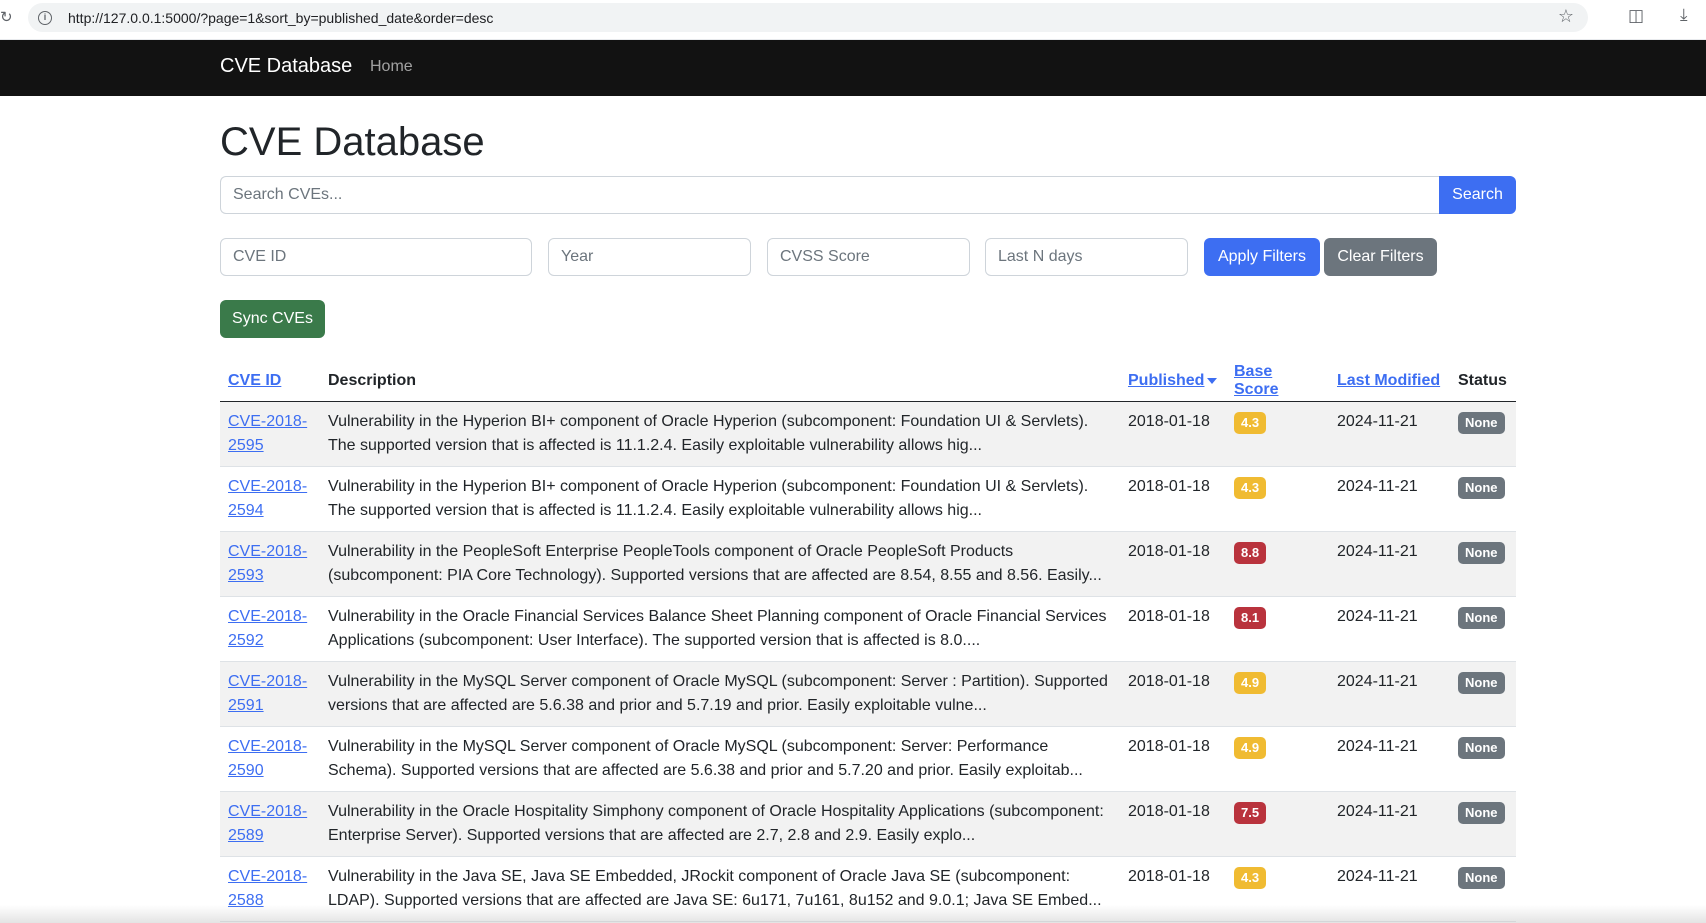  Describe the element at coordinates (246, 575) in the screenshot. I see `cve-id-number: 2593` at that location.